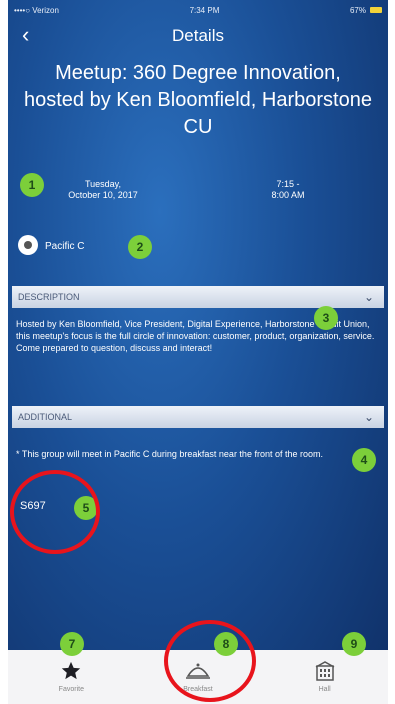 The image size is (395, 704). What do you see at coordinates (364, 460) in the screenshot?
I see `callout-badge-4: 4` at bounding box center [364, 460].